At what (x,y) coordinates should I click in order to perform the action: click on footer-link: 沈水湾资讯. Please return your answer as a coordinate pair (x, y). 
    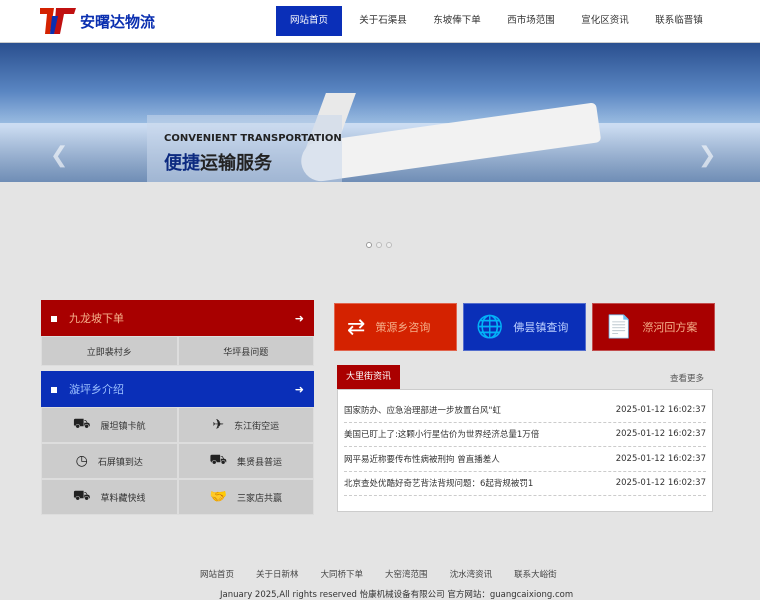
    Looking at the image, I should click on (471, 574).